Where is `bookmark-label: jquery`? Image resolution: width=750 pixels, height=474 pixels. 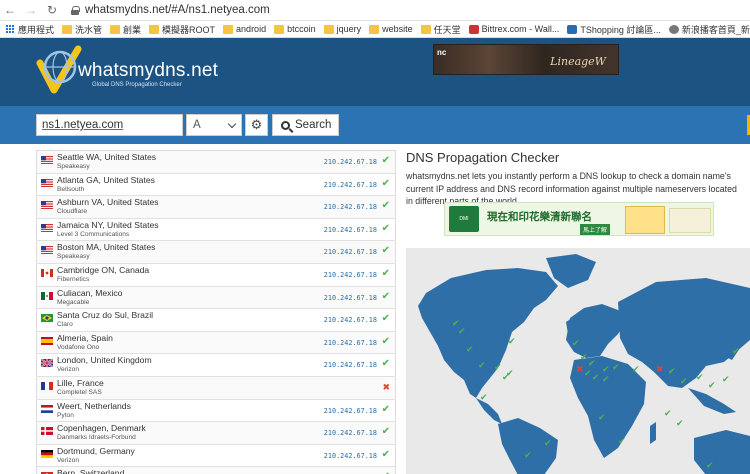
bookmark-label: jquery is located at coordinates (349, 29).